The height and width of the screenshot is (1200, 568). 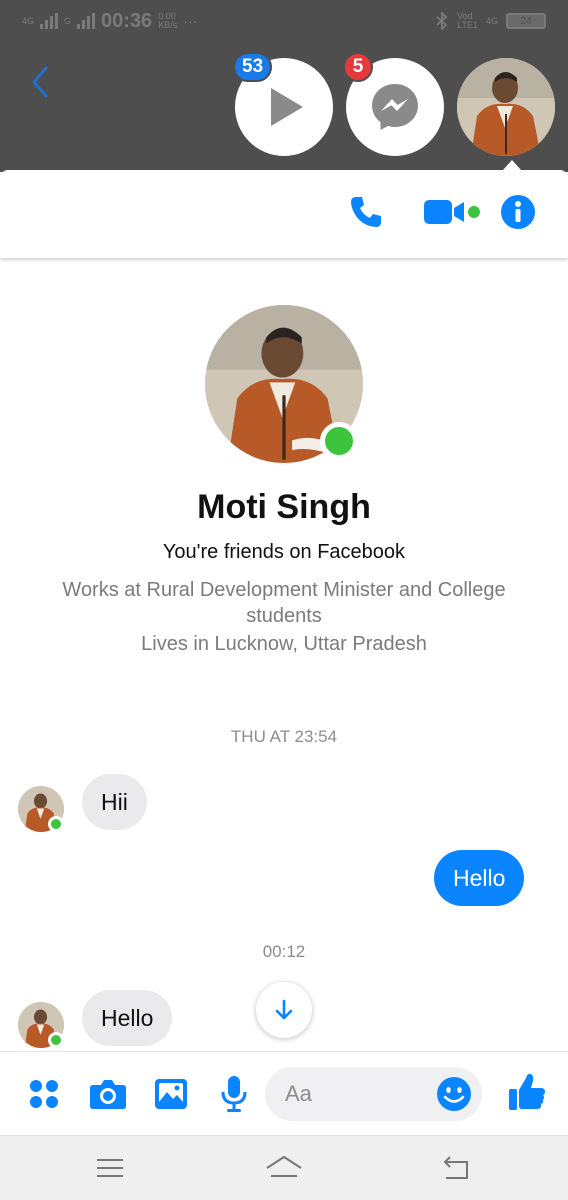 I want to click on emoji-icon, so click(x=454, y=1094).